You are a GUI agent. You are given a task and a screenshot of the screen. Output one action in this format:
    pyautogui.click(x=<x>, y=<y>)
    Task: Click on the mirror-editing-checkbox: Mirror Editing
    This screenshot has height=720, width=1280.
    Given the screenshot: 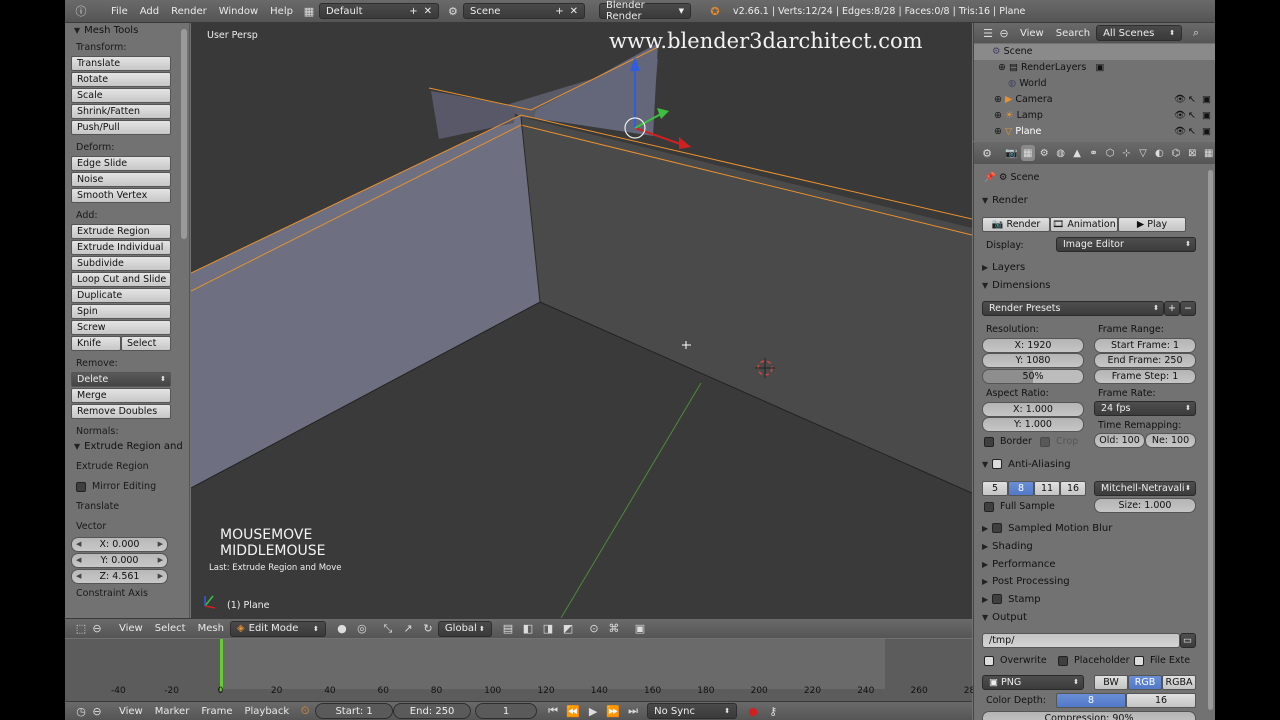 What is the action you would take?
    pyautogui.click(x=127, y=487)
    